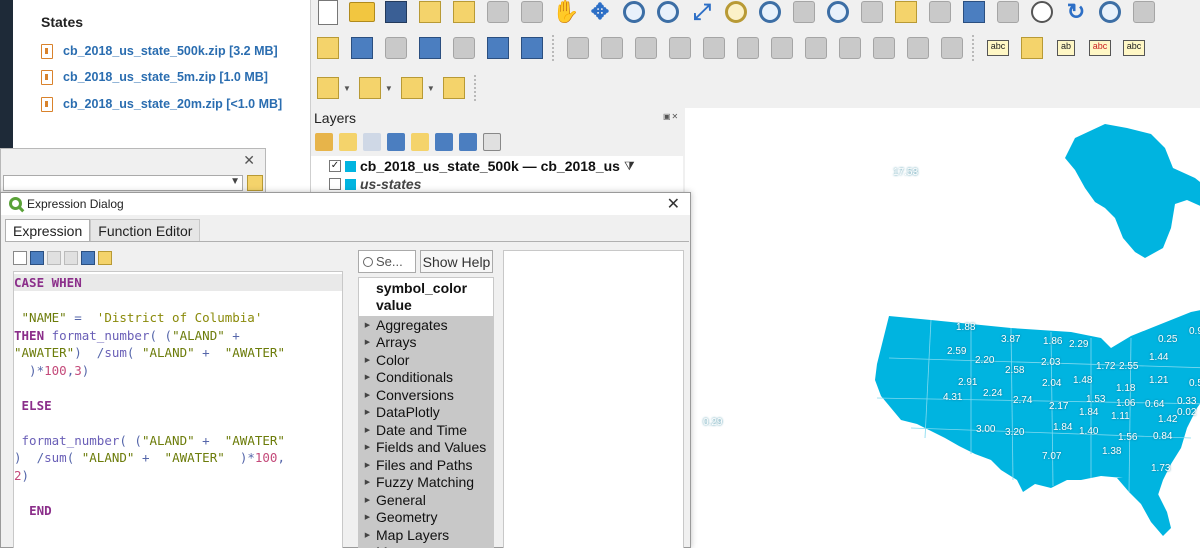 This screenshot has width=1200, height=548. Describe the element at coordinates (154, 77) in the screenshot. I see `file-link-5m: cb_2018_us_state_5m.zip [1.0 MB]` at that location.